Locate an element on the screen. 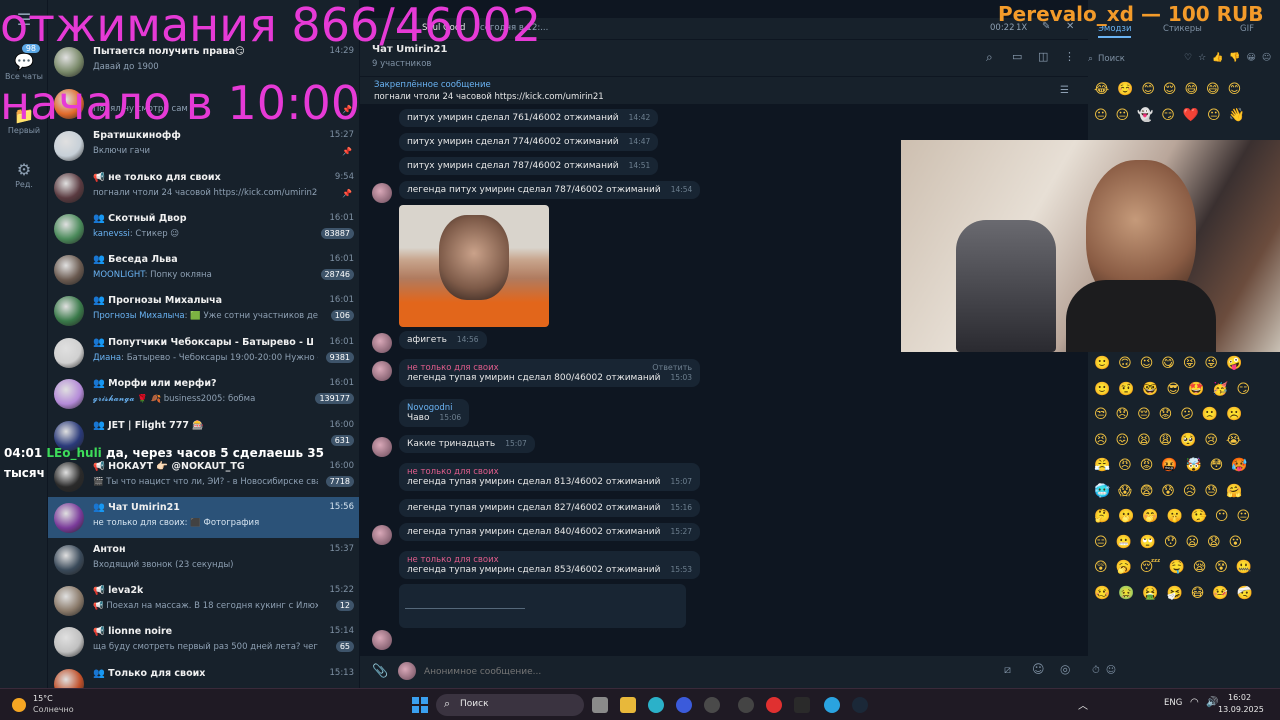 Image resolution: width=1280 pixels, height=720 pixels. camera-icon: ◎ is located at coordinates (1065, 669).